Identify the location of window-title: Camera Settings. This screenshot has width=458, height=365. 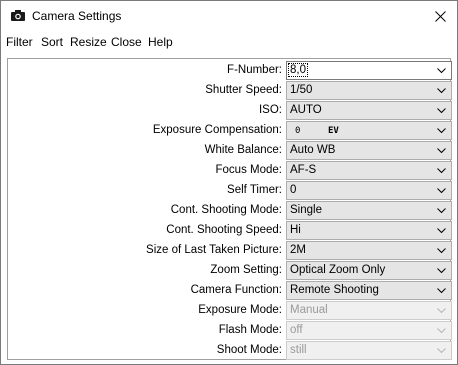
(77, 16).